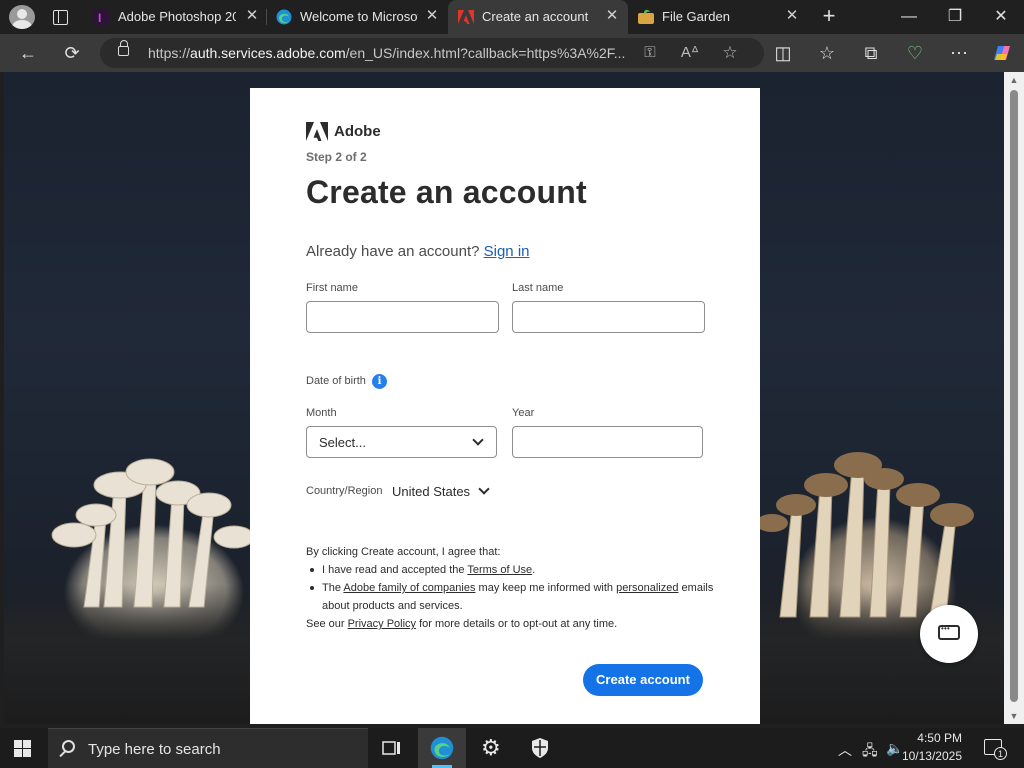 Image resolution: width=1024 pixels, height=768 pixels. What do you see at coordinates (442, 748) in the screenshot?
I see `taskbar-edge-icon` at bounding box center [442, 748].